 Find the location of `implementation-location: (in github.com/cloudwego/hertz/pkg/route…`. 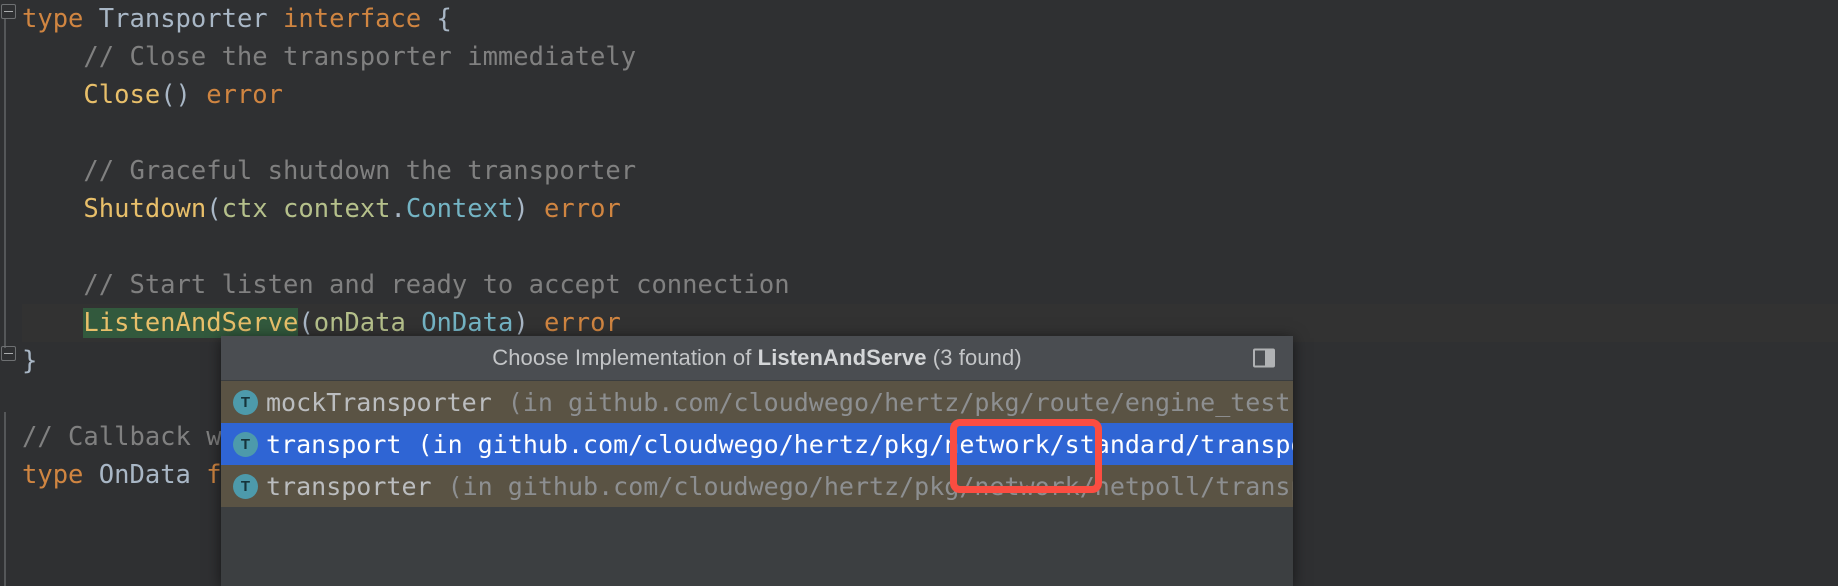

implementation-location: (in github.com/cloudwego/hertz/pkg/route… is located at coordinates (900, 402).